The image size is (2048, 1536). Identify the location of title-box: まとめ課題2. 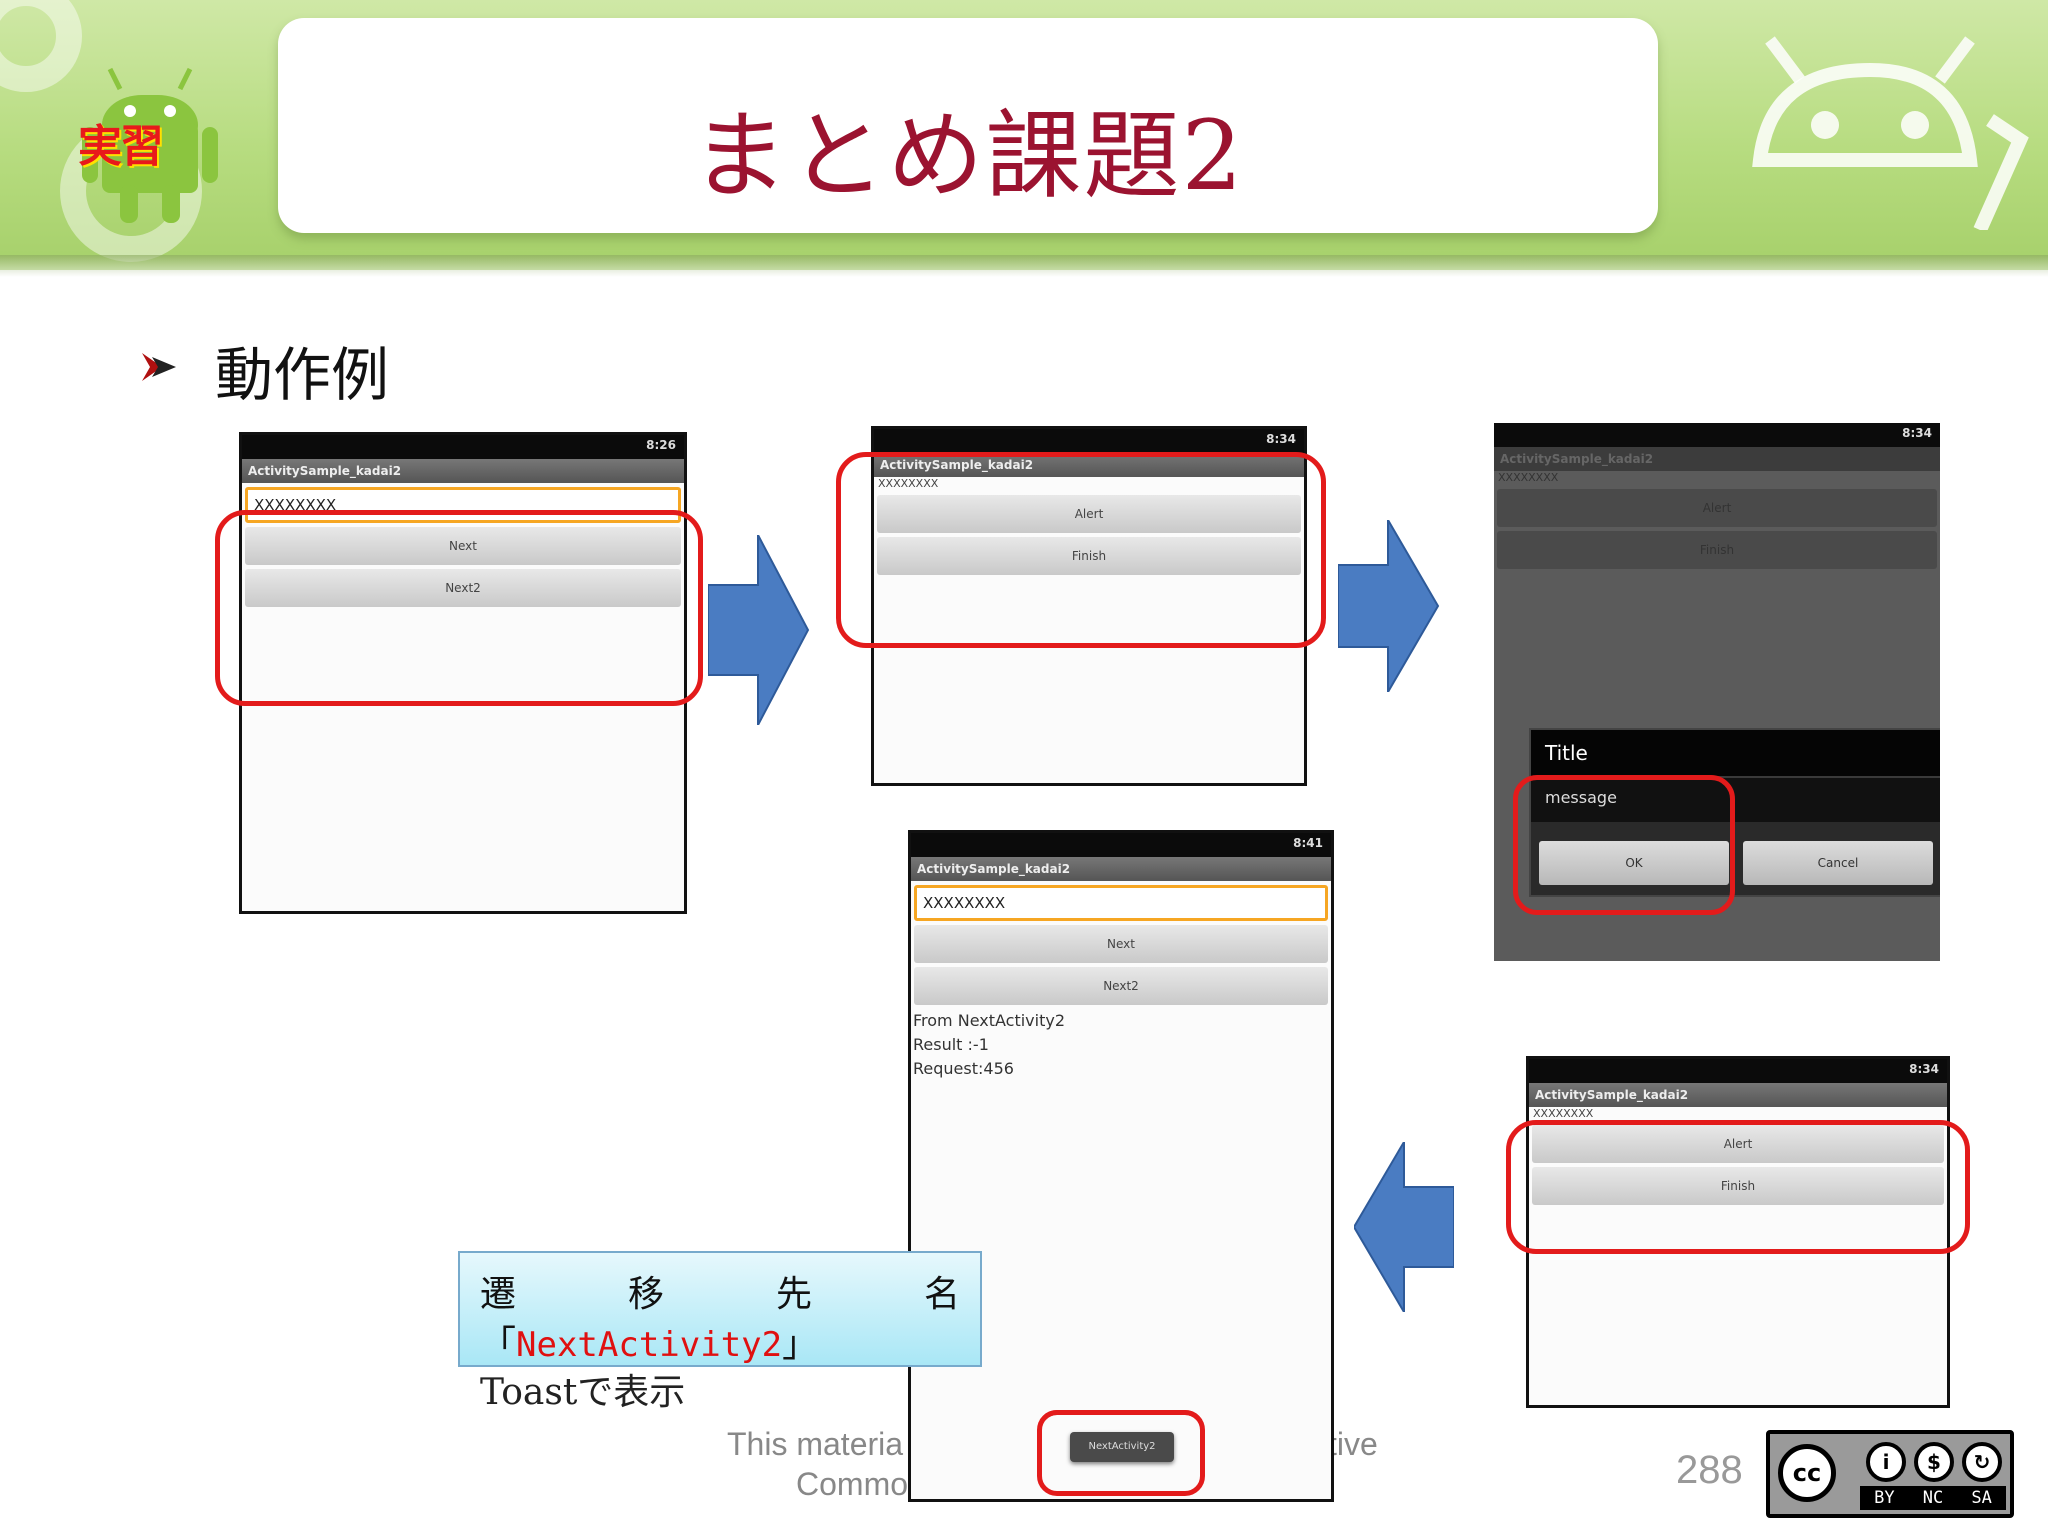
(968, 125).